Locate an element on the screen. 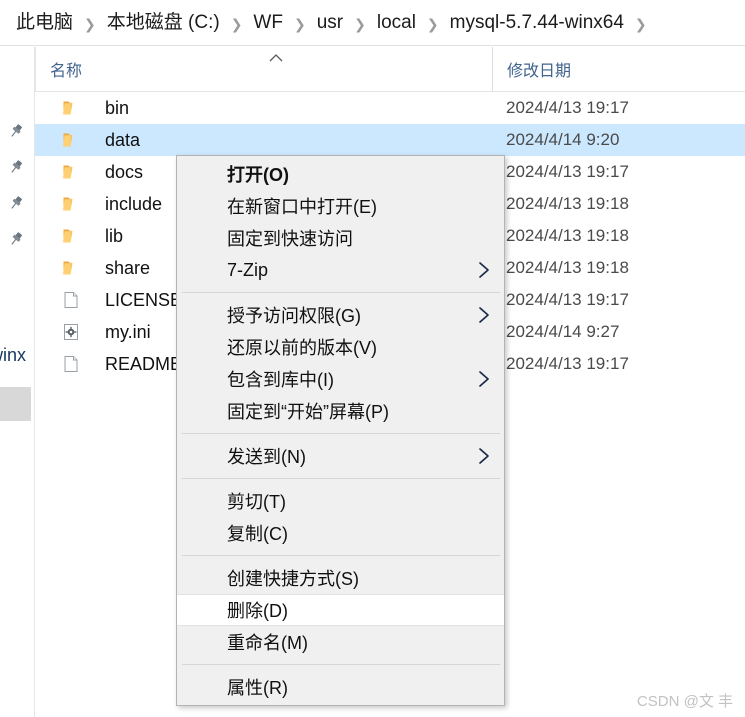 This screenshot has width=745, height=717. context-menu-item: 固定到快速访问 is located at coordinates (340, 238).